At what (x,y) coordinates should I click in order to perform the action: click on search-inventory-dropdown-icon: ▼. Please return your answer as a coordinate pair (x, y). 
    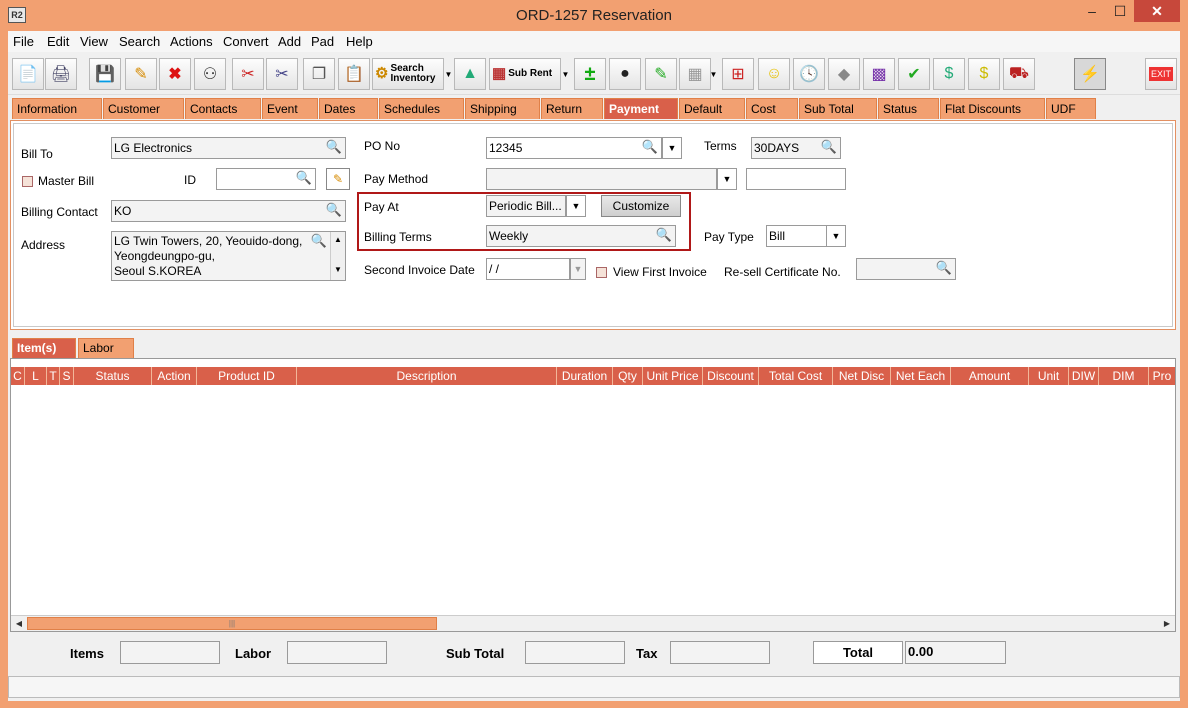
    Looking at the image, I should click on (448, 74).